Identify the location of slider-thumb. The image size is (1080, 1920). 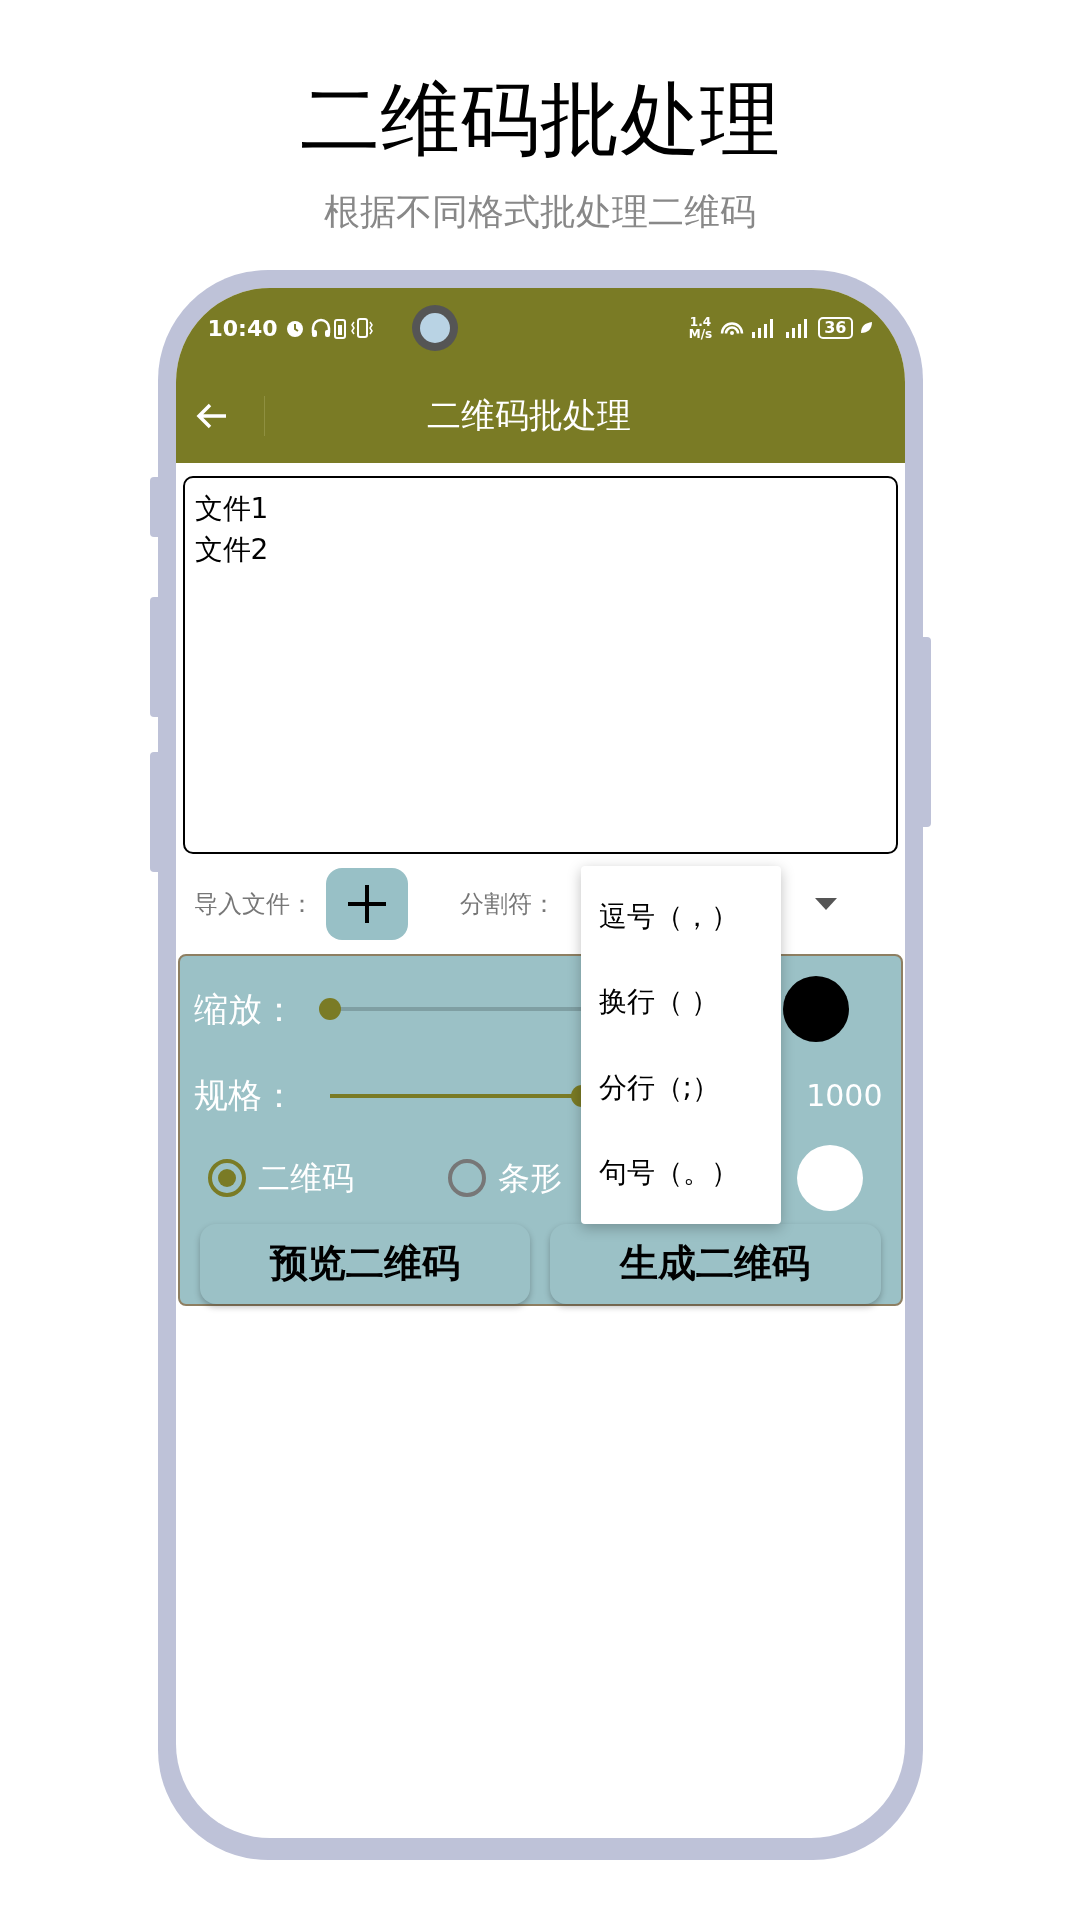
(329, 1009).